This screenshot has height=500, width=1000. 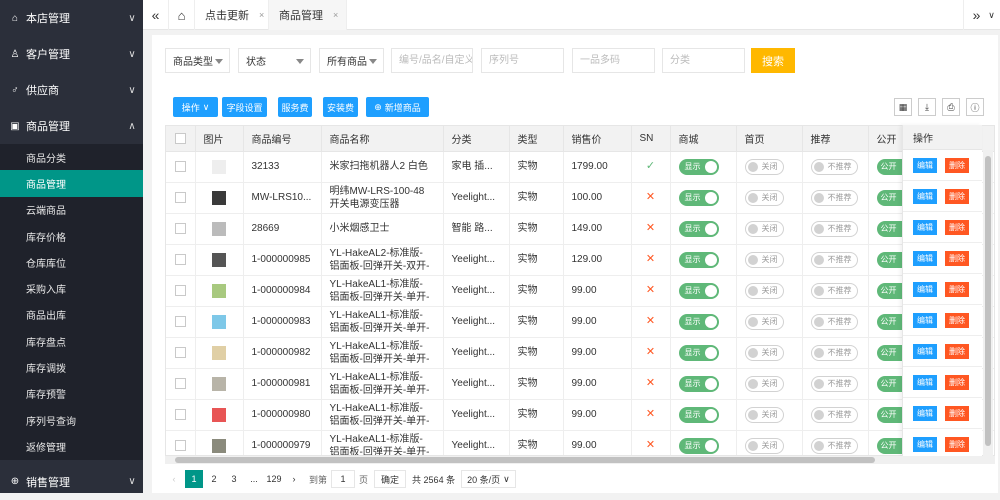 I want to click on install-fee-button: 安装费, so click(x=340, y=107).